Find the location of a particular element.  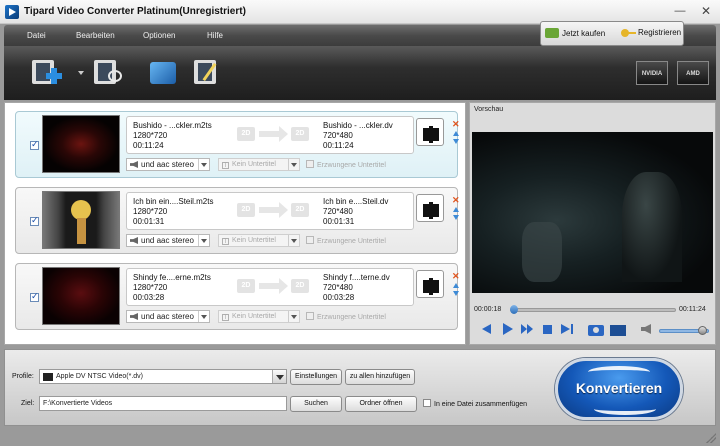

rewind-icon is located at coordinates (487, 329).